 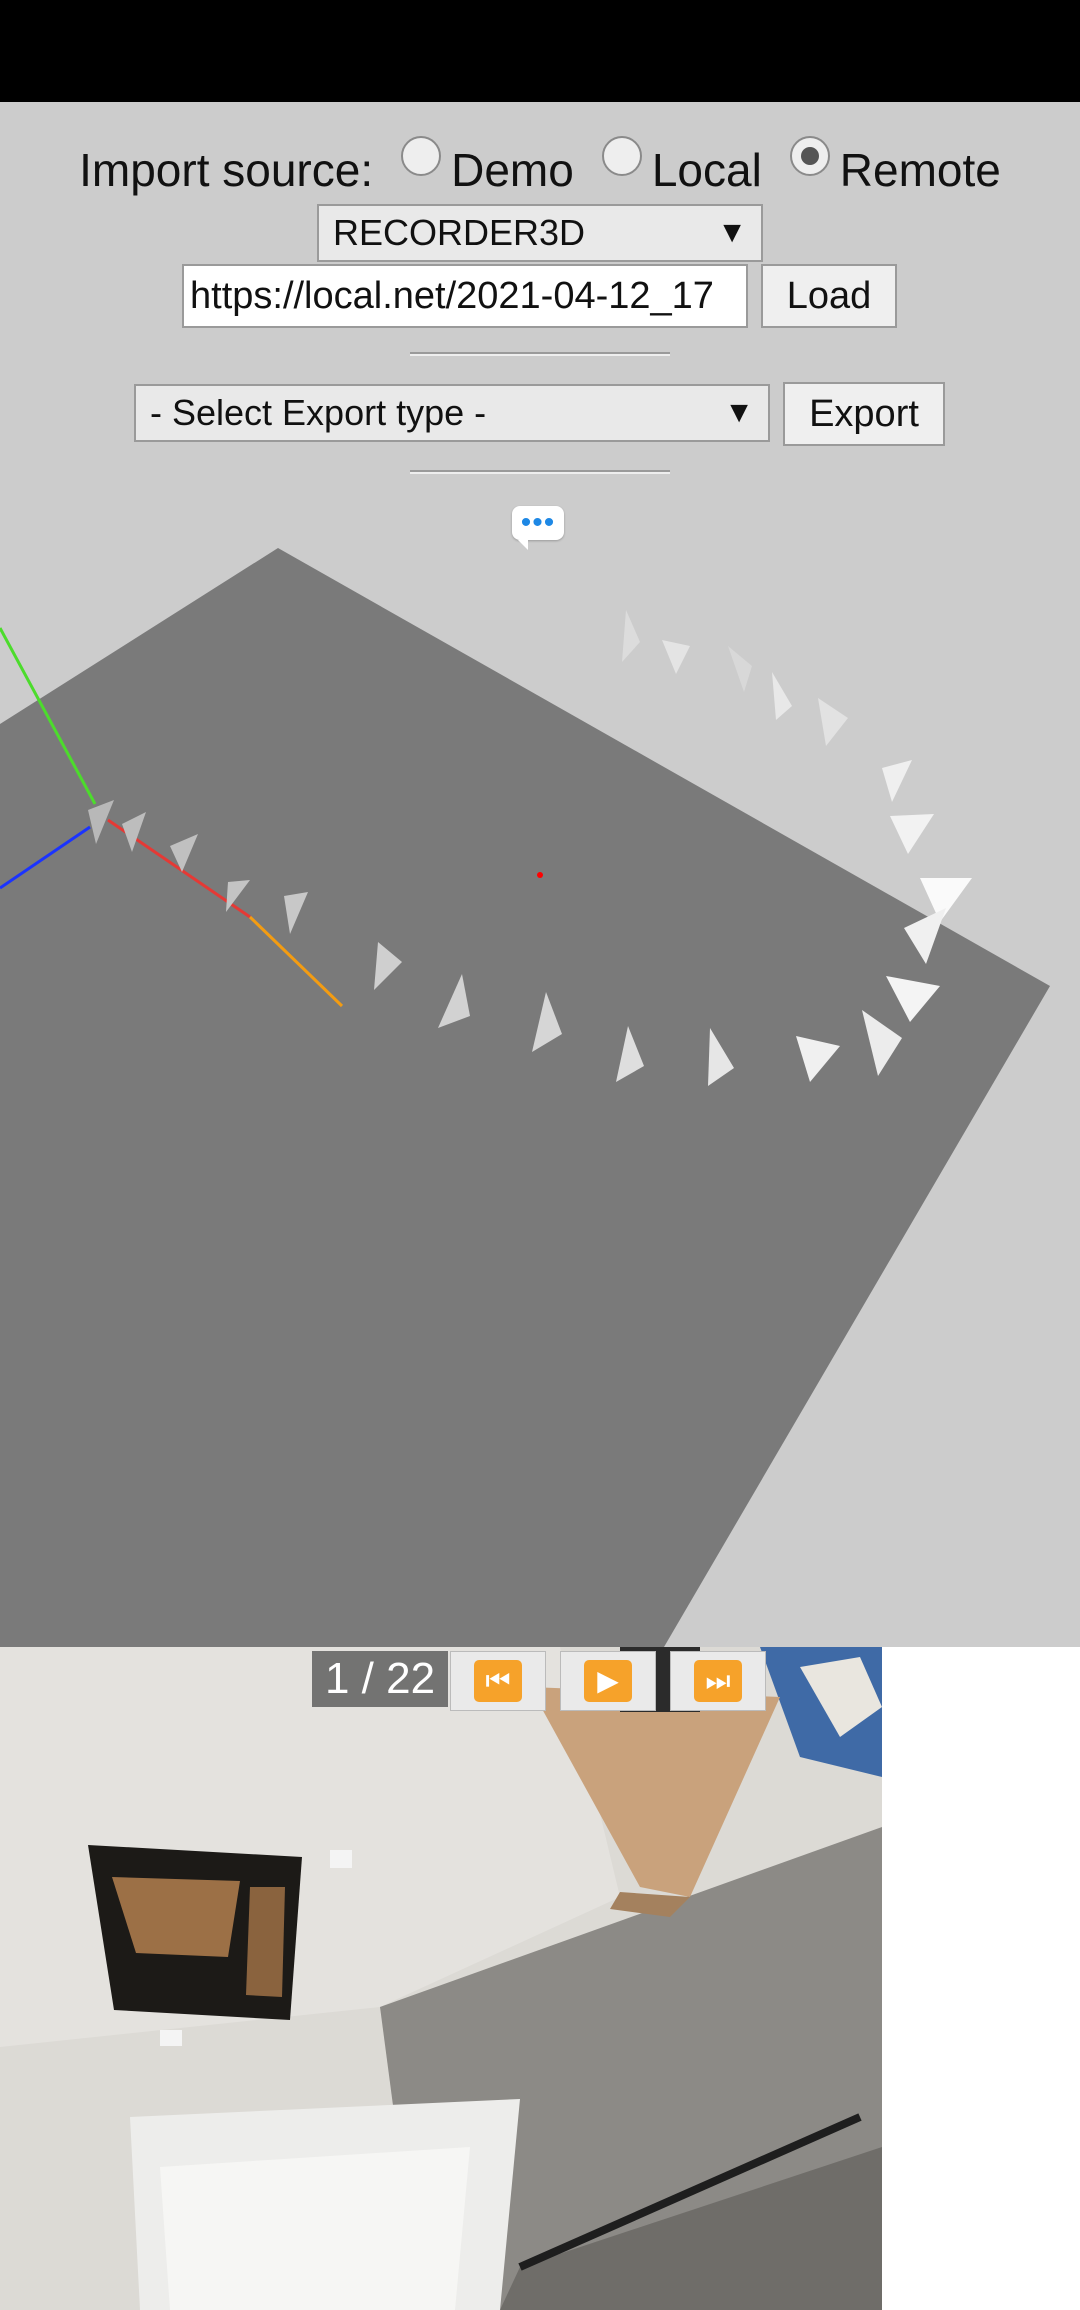 I want to click on url-input: https://local.net/2021-04-12_17, so click(x=465, y=296).